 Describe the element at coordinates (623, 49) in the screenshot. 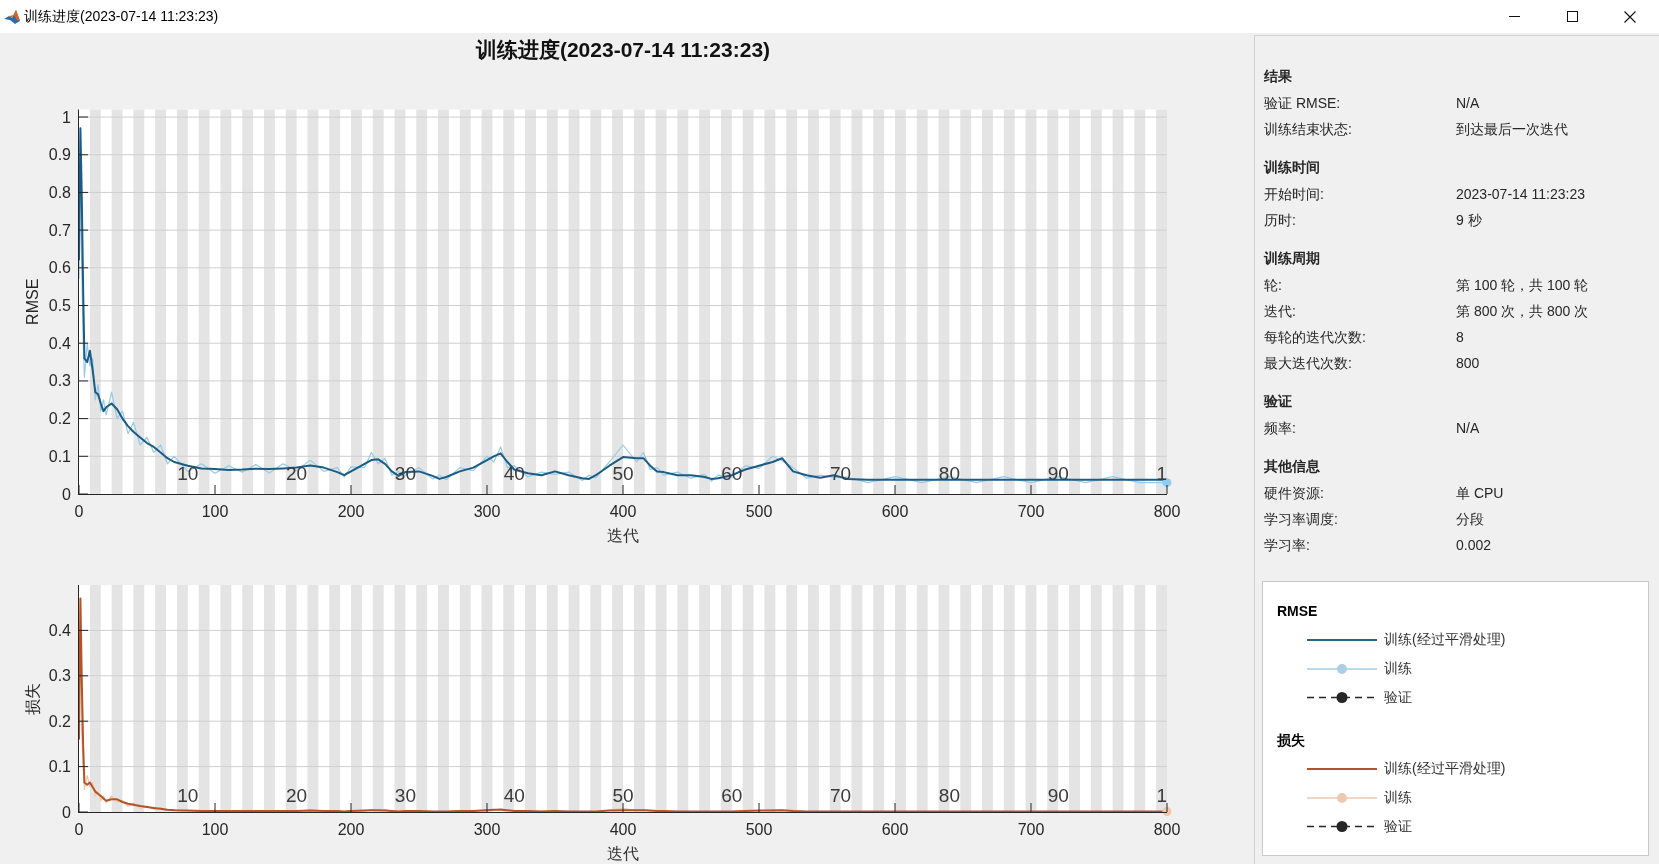

I see `chart-title: 训练进度(2023-07-14 11:23:23)` at that location.